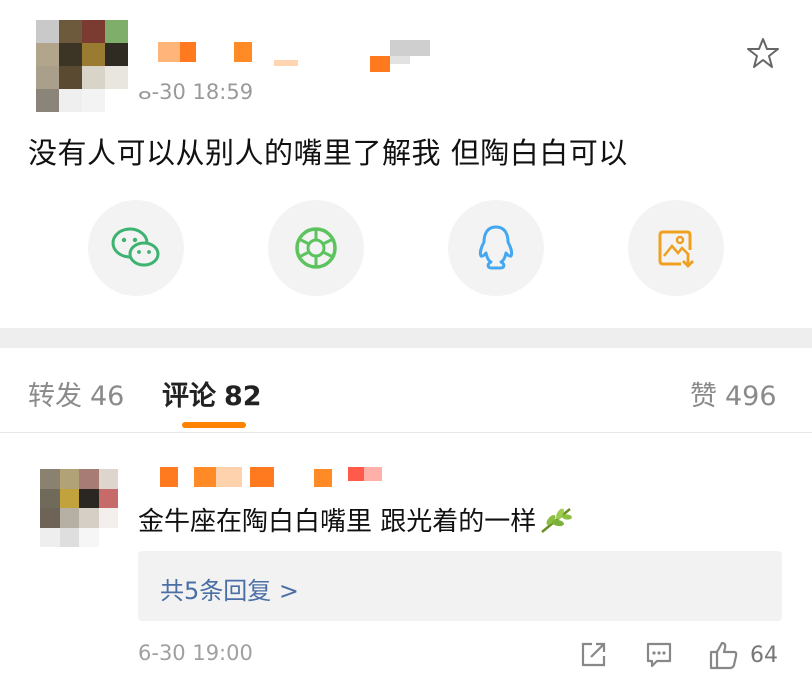 This screenshot has width=812, height=683. Describe the element at coordinates (328, 153) in the screenshot. I see `post-content: 没有人可以从别人的嘴里了解我 但陶白白可以` at that location.